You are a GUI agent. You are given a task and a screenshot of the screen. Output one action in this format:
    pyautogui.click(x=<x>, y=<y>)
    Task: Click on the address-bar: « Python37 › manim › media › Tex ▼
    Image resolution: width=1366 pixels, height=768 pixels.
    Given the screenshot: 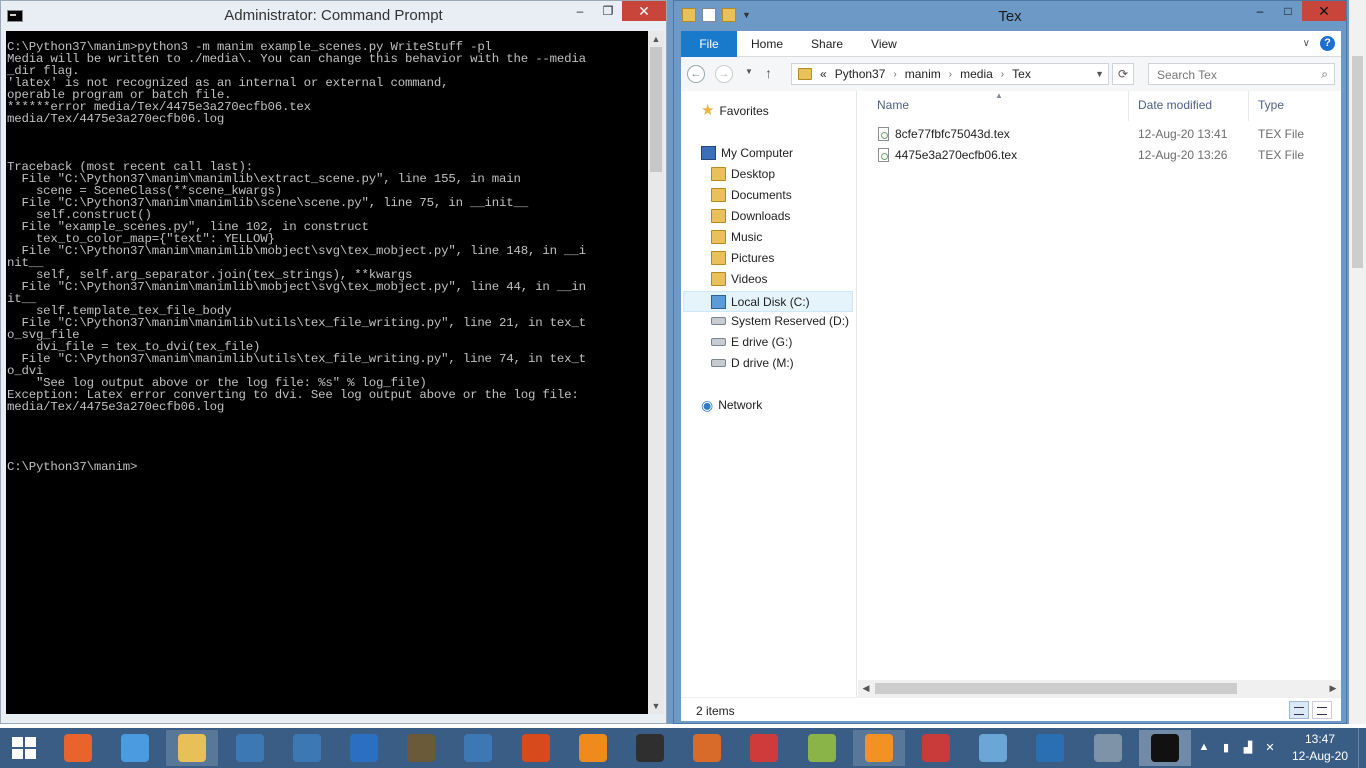 What is the action you would take?
    pyautogui.click(x=950, y=74)
    